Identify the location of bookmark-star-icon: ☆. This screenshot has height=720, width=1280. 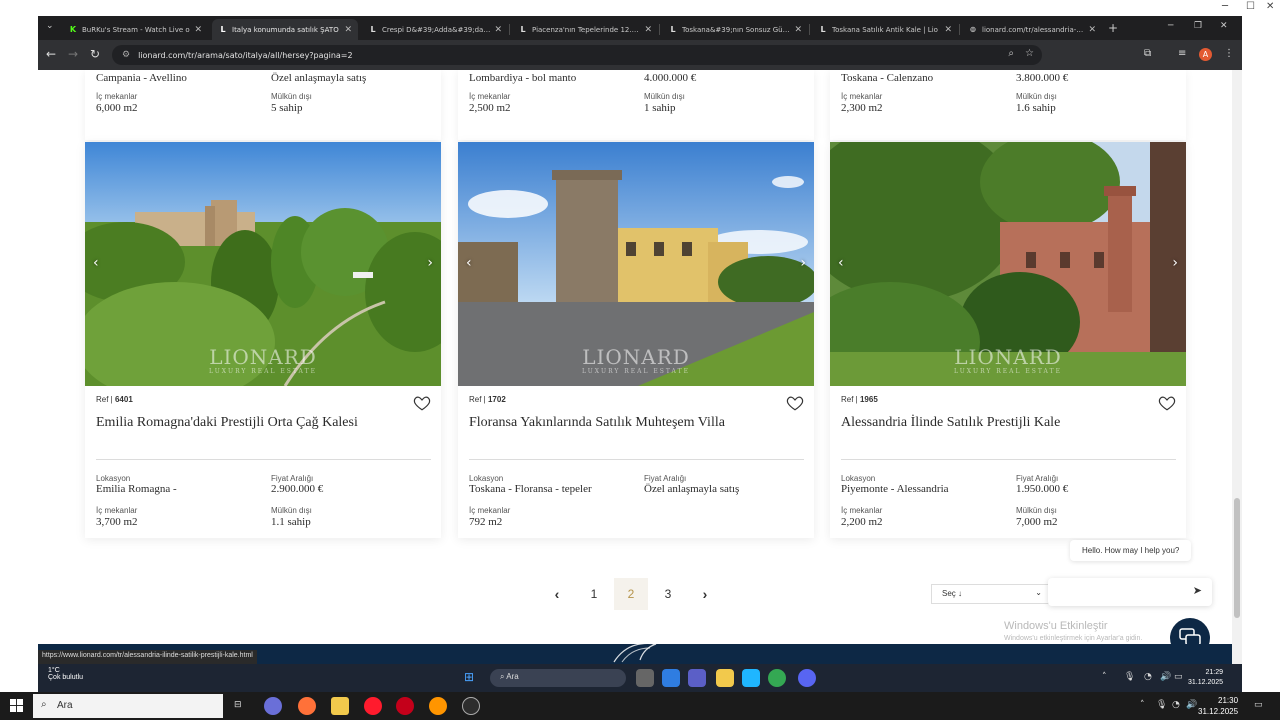
(1029, 53).